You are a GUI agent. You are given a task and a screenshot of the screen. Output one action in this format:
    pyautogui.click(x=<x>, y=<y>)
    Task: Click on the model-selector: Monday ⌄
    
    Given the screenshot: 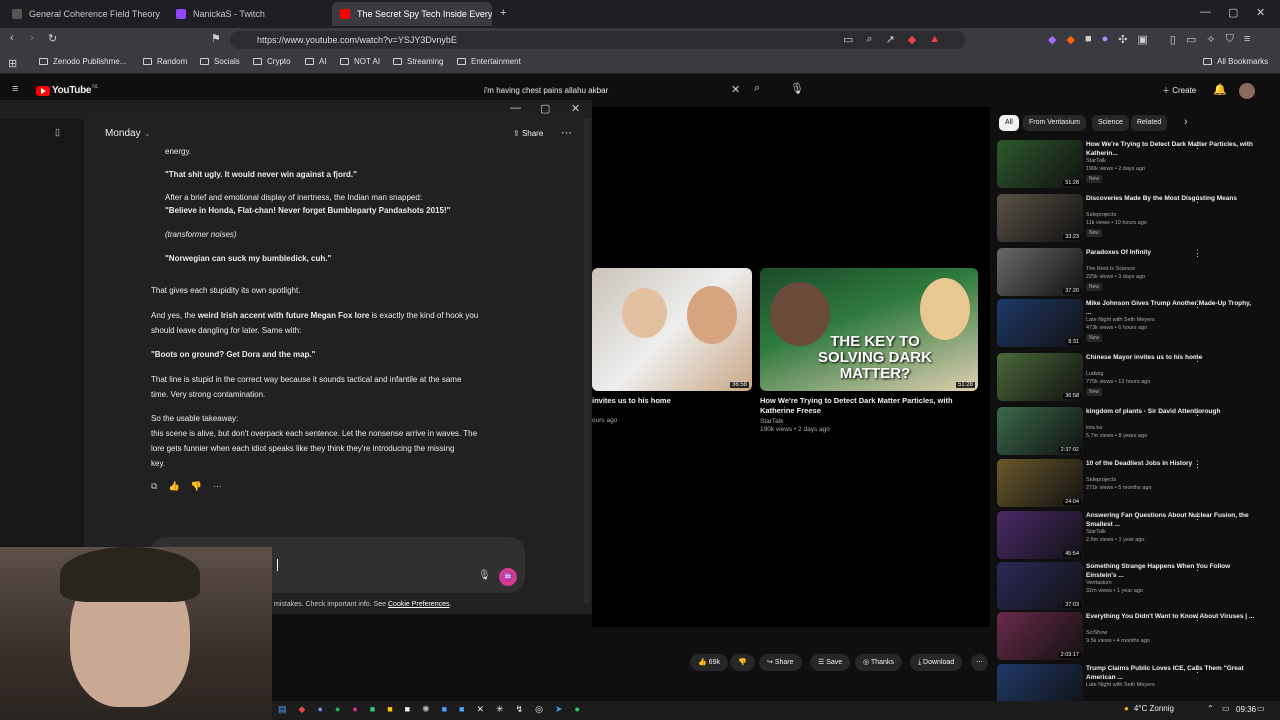 What is the action you would take?
    pyautogui.click(x=127, y=133)
    